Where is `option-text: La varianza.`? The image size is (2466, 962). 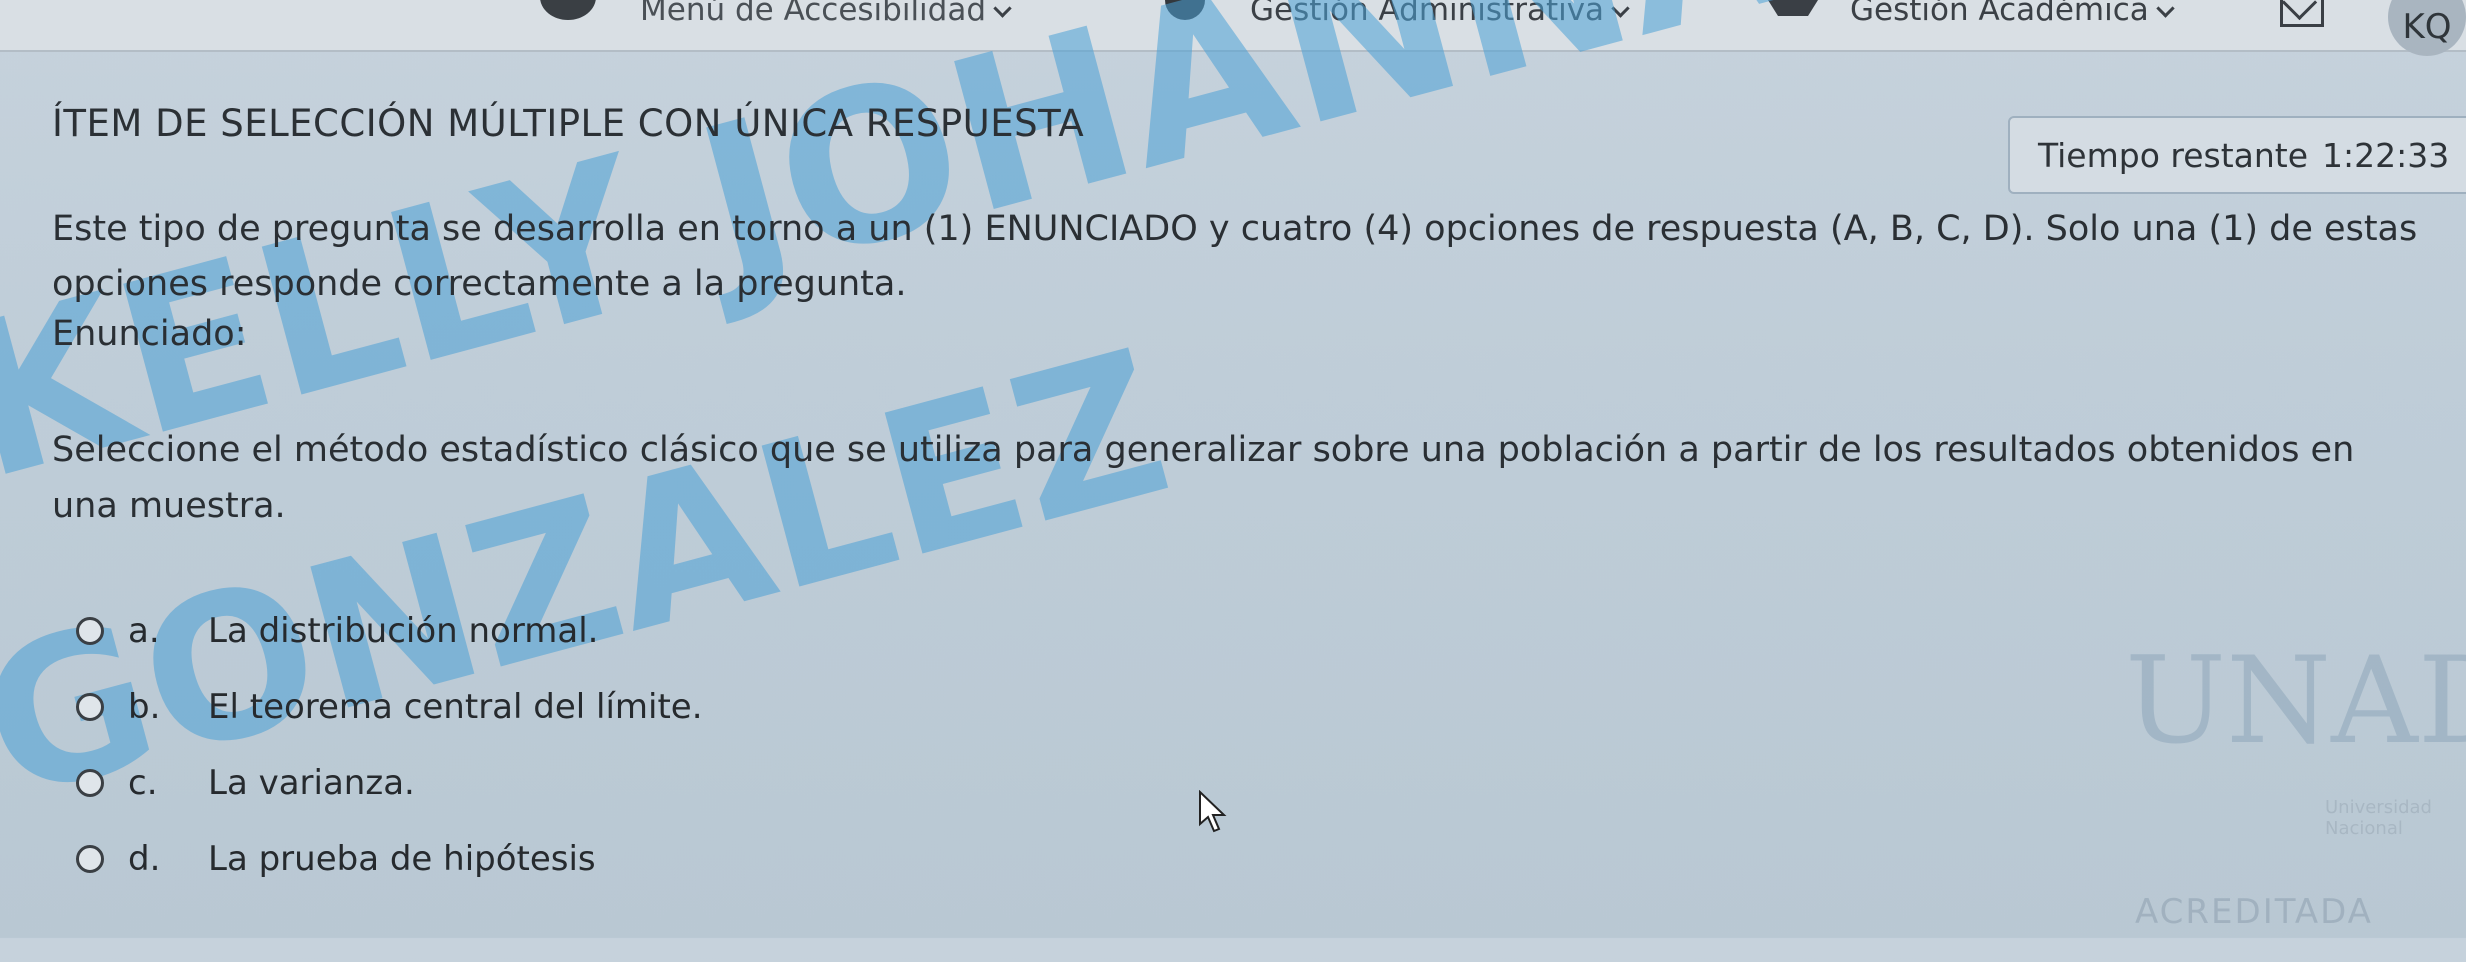
option-text: La varianza. is located at coordinates (311, 783).